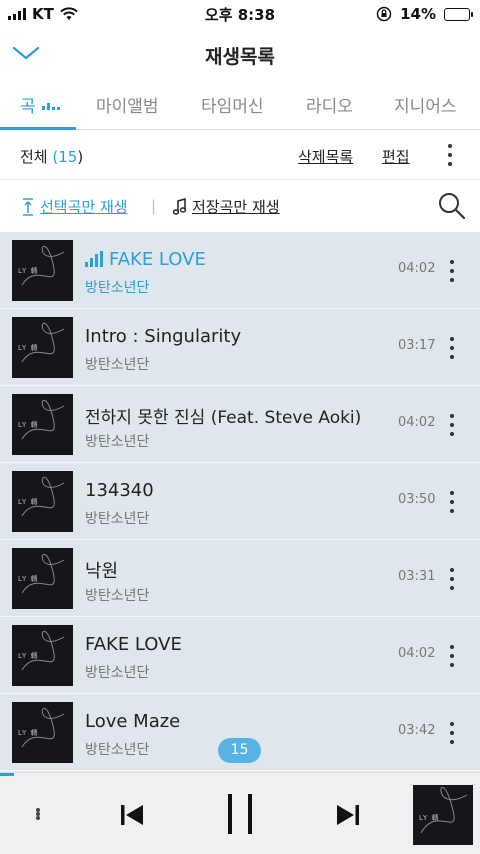 This screenshot has width=480, height=854. What do you see at coordinates (417, 730) in the screenshot?
I see `track-duration: 03:42` at bounding box center [417, 730].